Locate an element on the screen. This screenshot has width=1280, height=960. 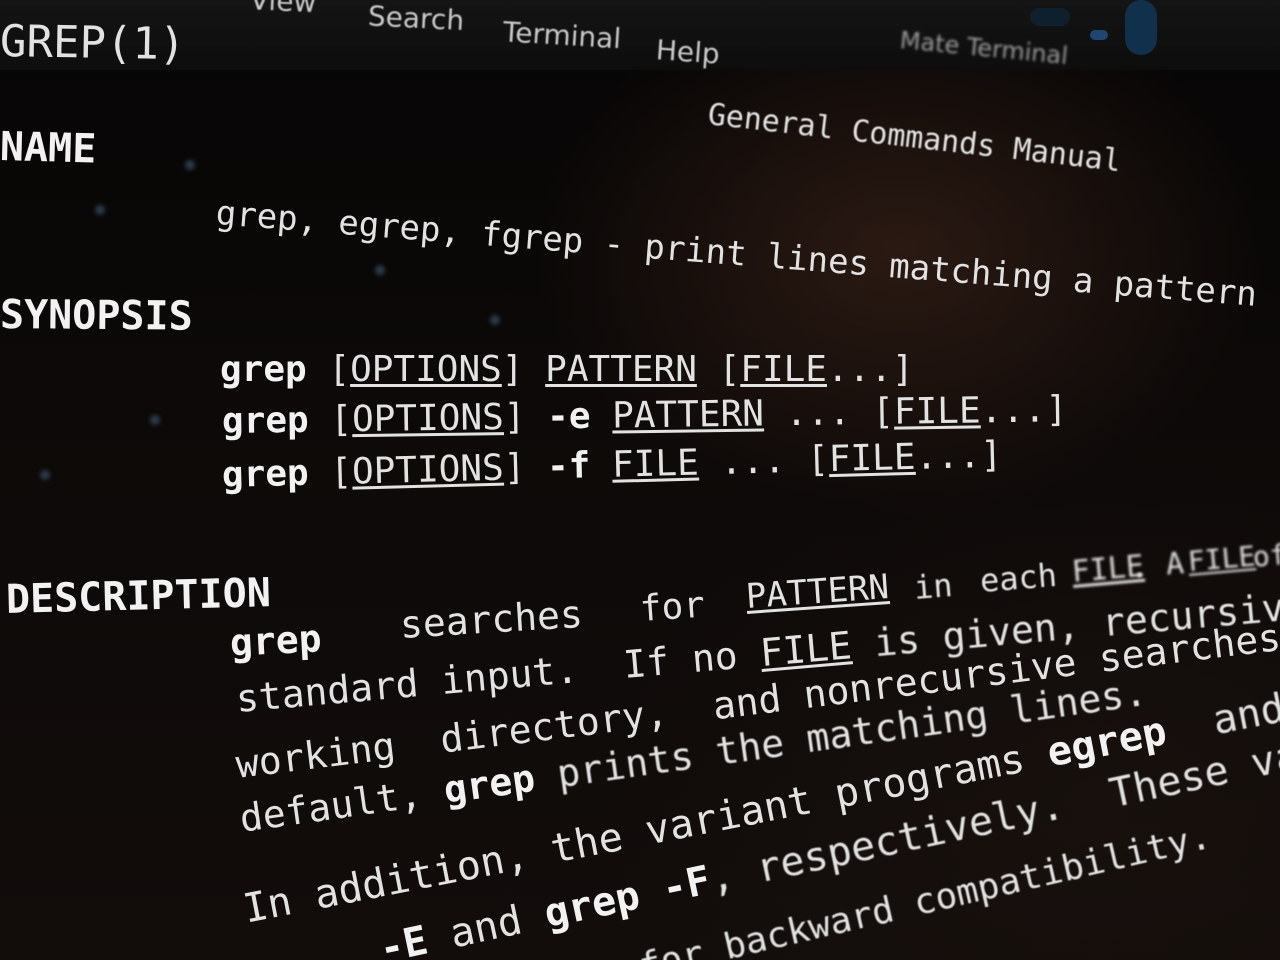
synopsis-line: grep [OPTIONS] -f FILE ... [FILE...] is located at coordinates (612, 465).